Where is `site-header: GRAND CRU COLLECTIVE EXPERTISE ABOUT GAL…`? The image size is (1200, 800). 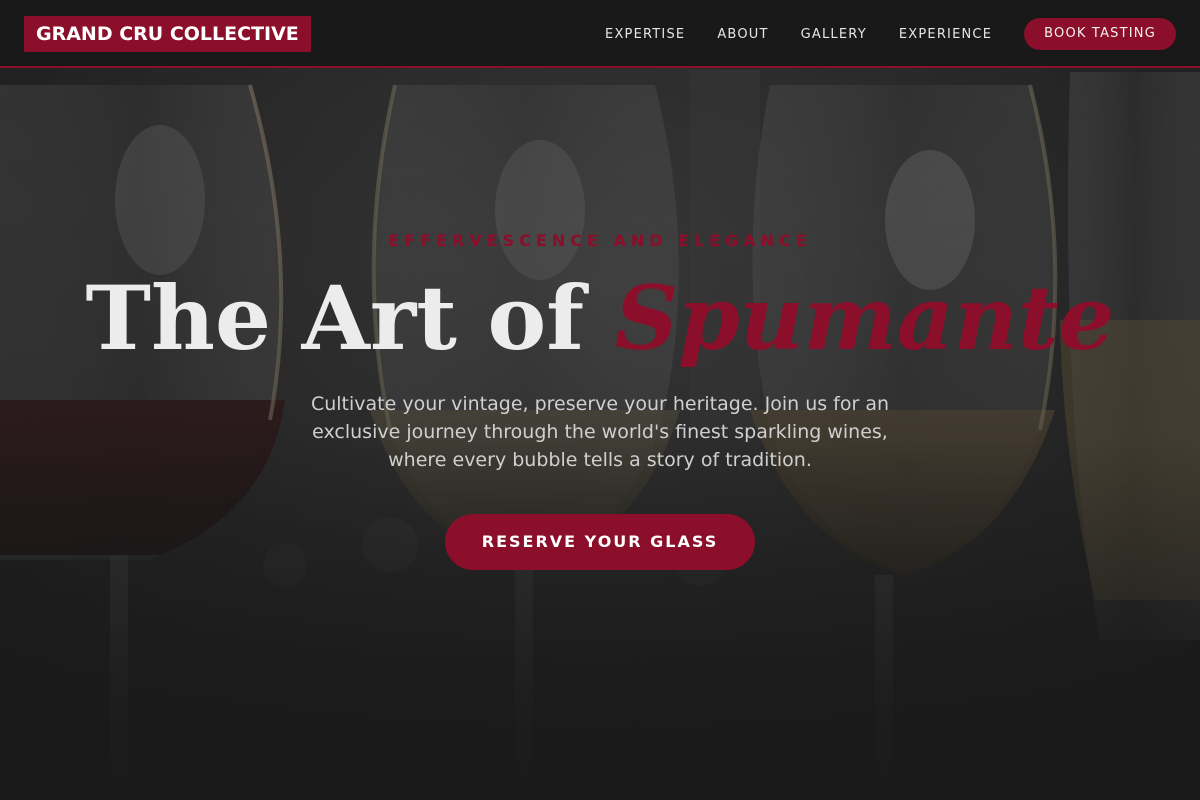
site-header: GRAND CRU COLLECTIVE EXPERTISE ABOUT GAL… is located at coordinates (600, 34).